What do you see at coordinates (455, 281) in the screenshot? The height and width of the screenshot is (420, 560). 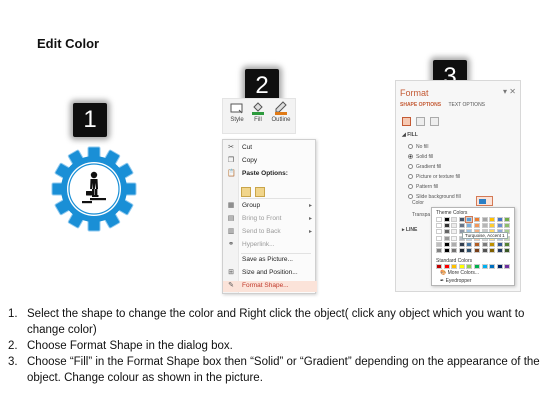 I see `eyedropper-item: ✒ Eyedropper` at bounding box center [455, 281].